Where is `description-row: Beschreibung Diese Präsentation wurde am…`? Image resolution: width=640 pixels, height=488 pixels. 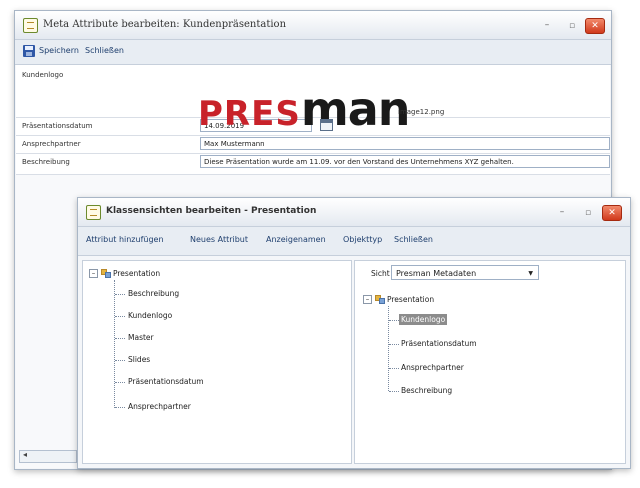
description-row: Beschreibung Diese Präsentation wurde am… is located at coordinates (313, 164).